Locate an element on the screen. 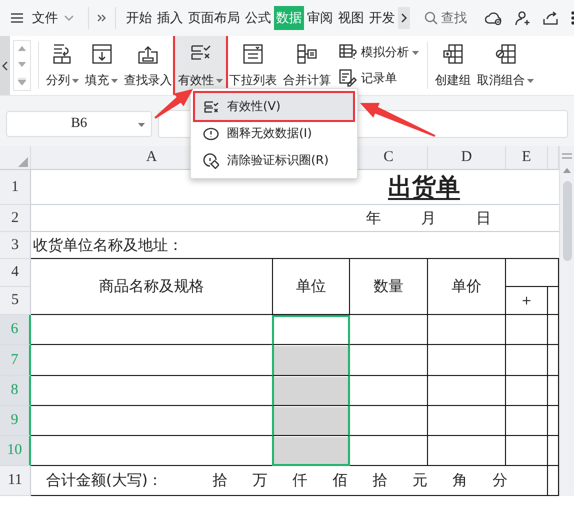 The width and height of the screenshot is (574, 505). ribbon-button: 取消组合 is located at coordinates (505, 65).